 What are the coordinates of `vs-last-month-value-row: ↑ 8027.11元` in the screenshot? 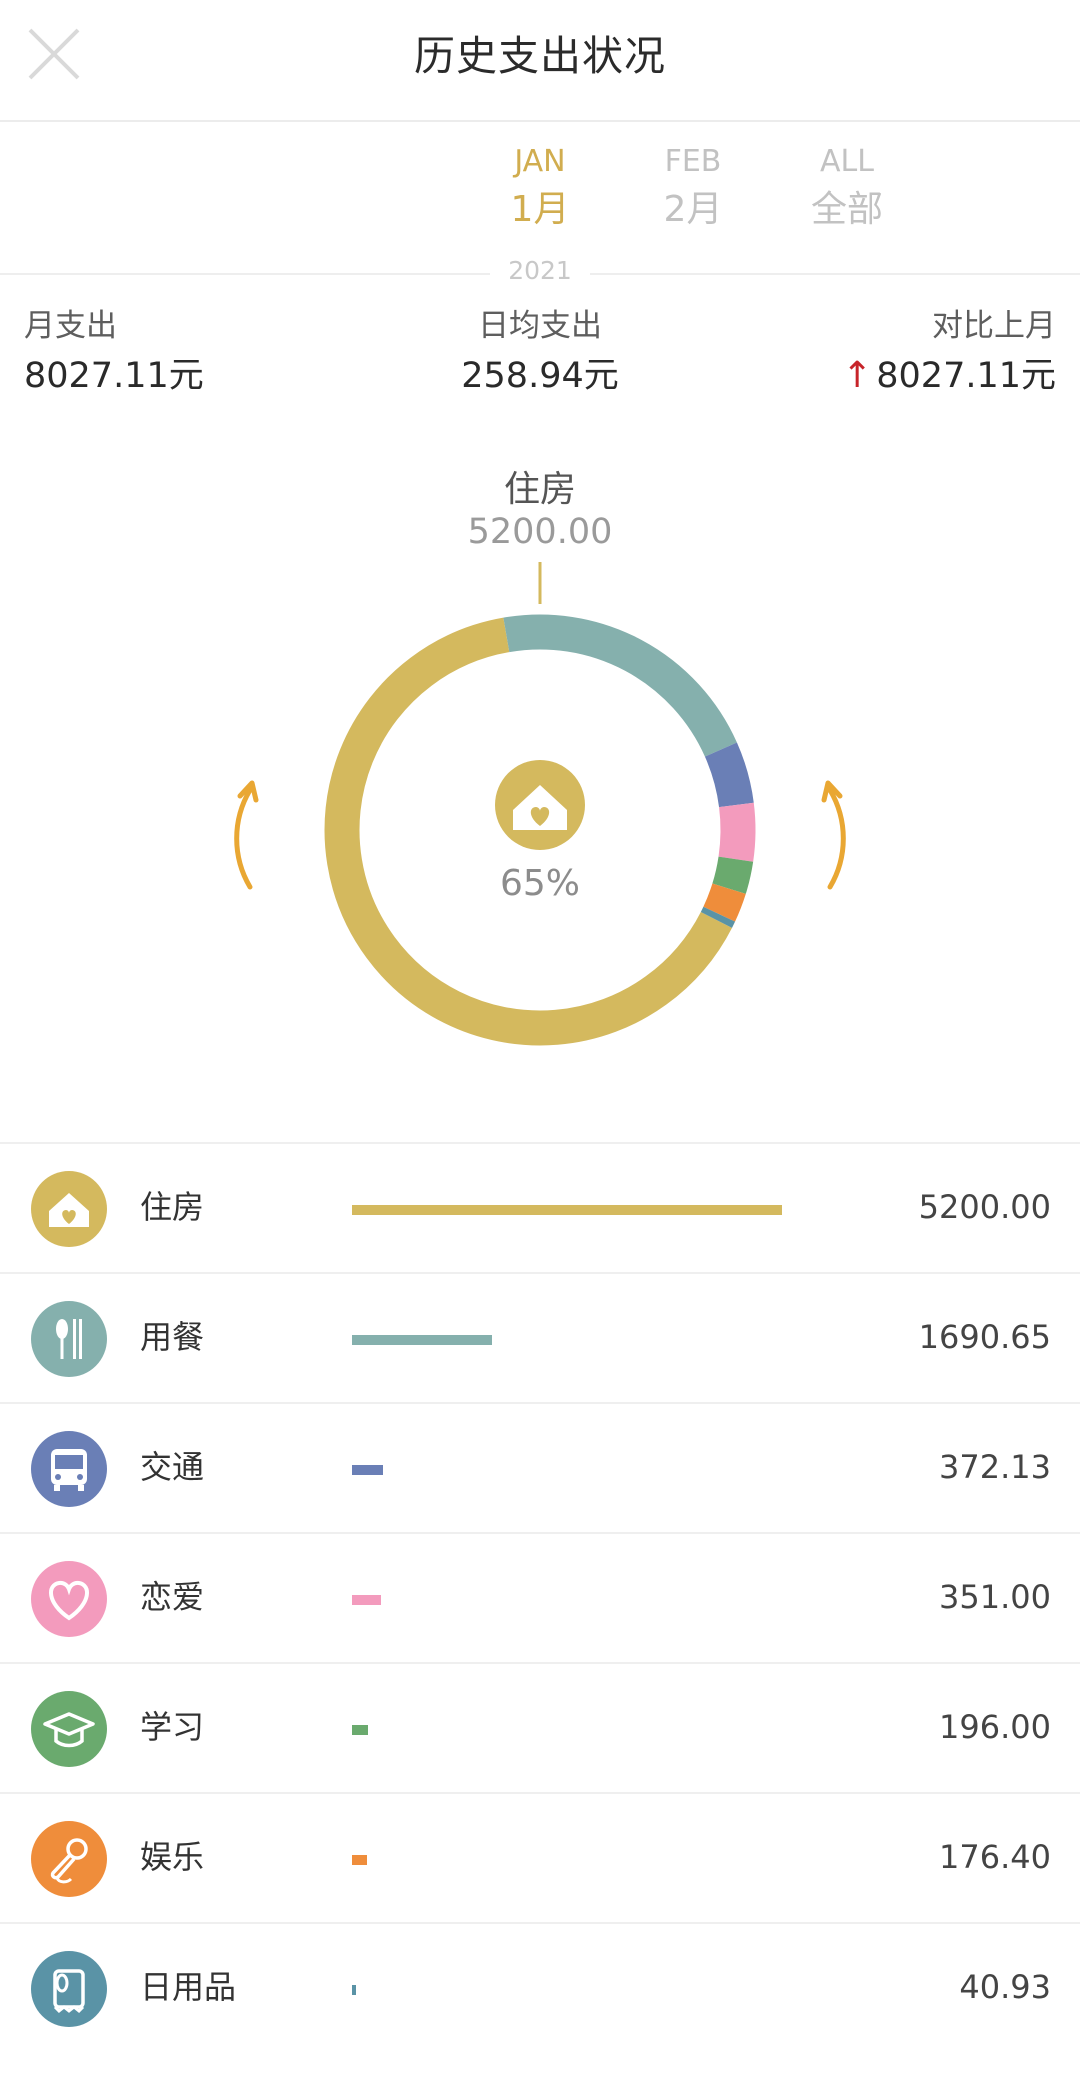 It's located at (949, 376).